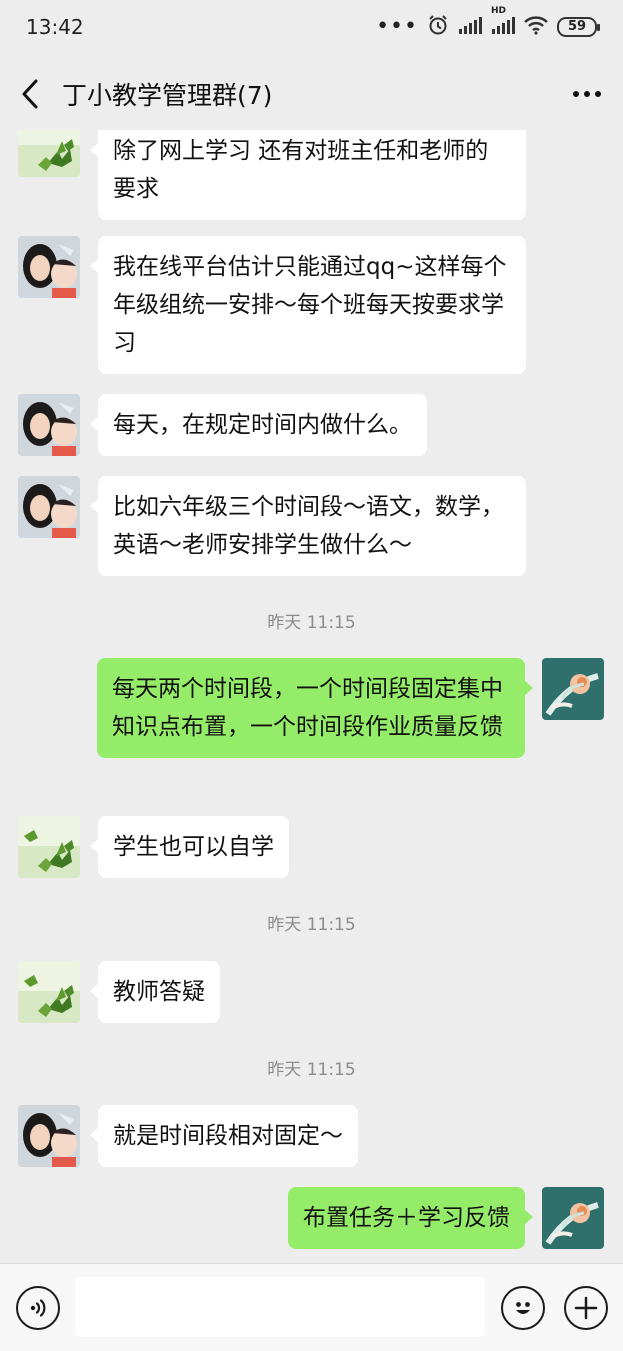  I want to click on emoji-icon, so click(523, 1308).